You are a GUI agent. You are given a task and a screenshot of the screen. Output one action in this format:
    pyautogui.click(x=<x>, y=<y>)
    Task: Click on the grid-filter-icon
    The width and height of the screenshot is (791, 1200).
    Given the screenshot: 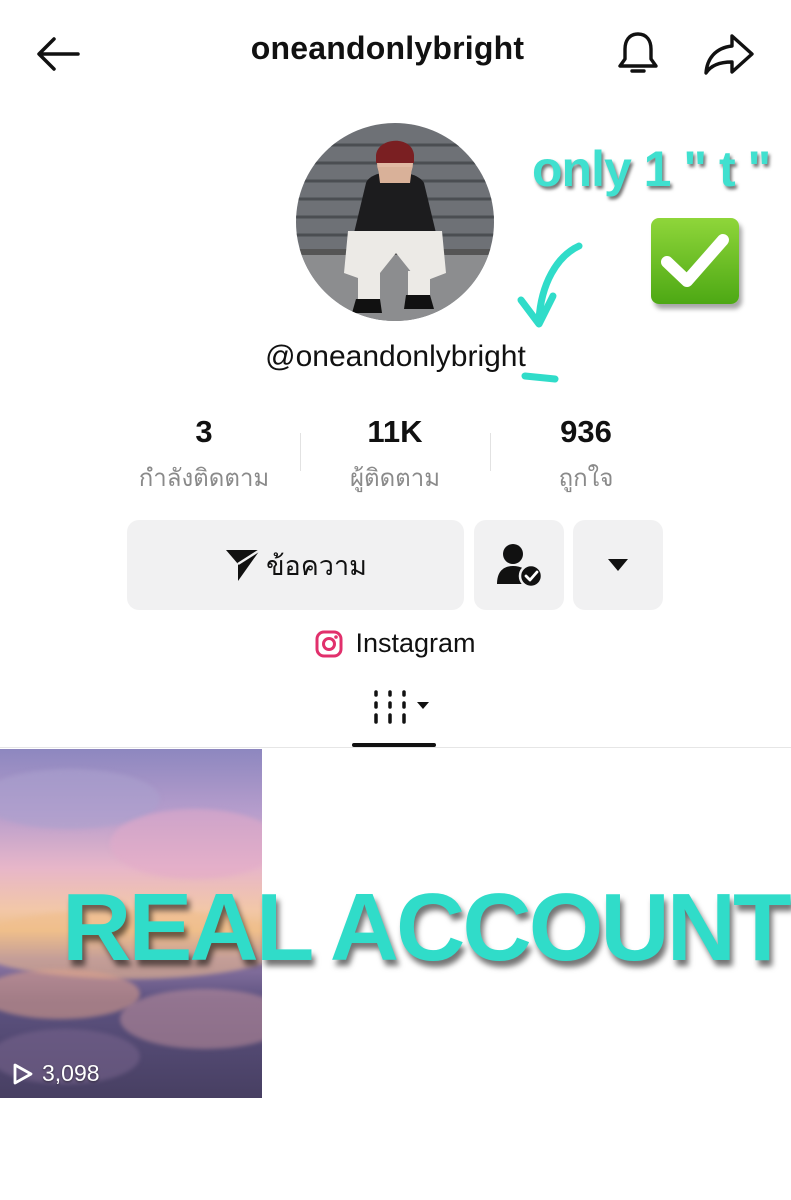 What is the action you would take?
    pyautogui.click(x=401, y=707)
    